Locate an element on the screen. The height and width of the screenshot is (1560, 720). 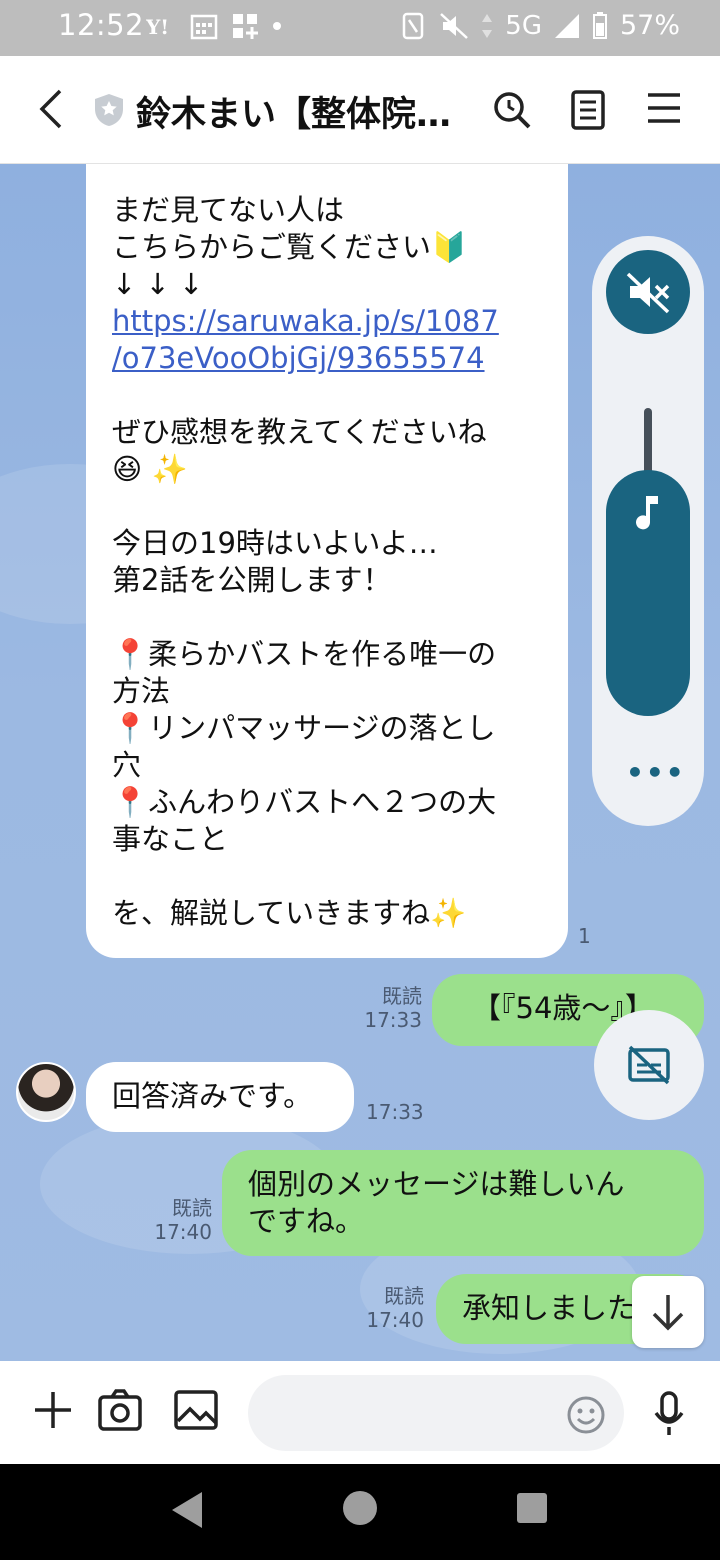
message-input-bar is located at coordinates (360, 1412).